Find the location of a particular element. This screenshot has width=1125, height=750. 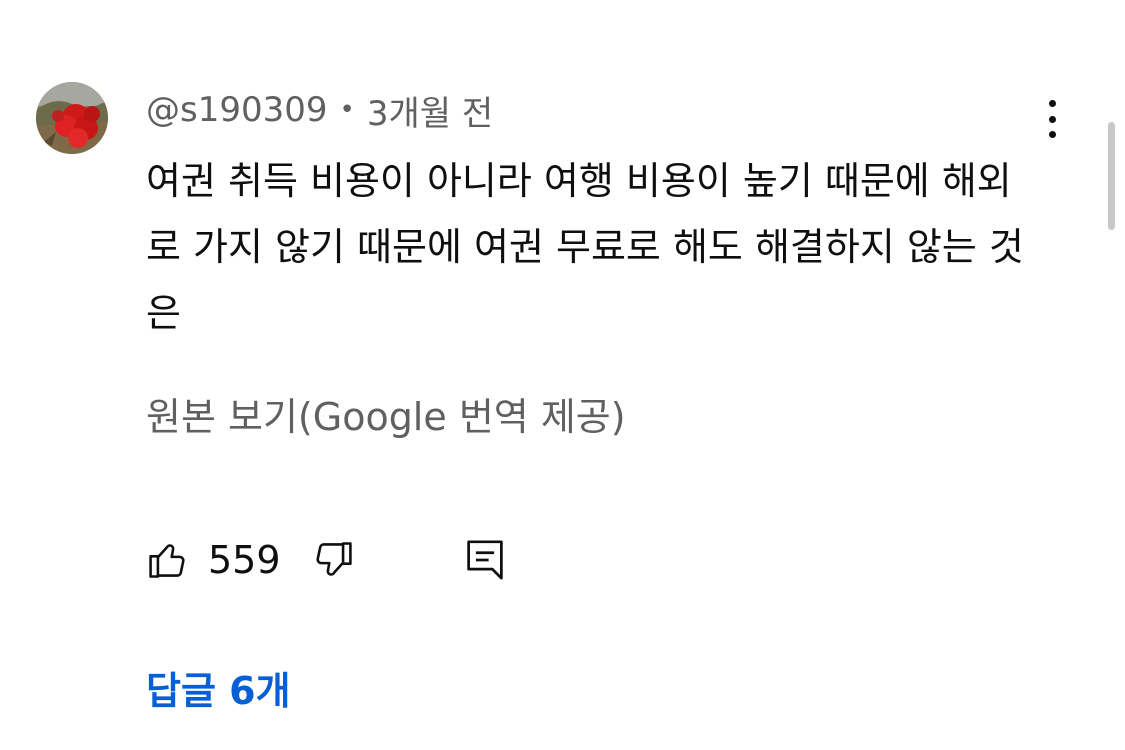

view-original-link: 원본 보기(Google 번역 제공) is located at coordinates (386, 413).